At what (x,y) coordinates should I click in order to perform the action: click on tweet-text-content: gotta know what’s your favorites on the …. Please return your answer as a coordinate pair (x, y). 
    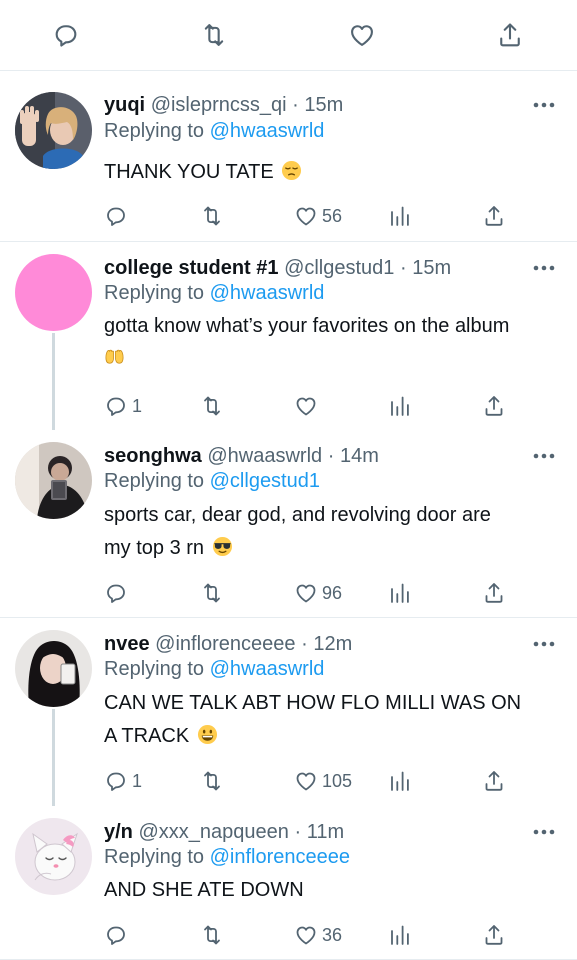
    Looking at the image, I should click on (307, 326).